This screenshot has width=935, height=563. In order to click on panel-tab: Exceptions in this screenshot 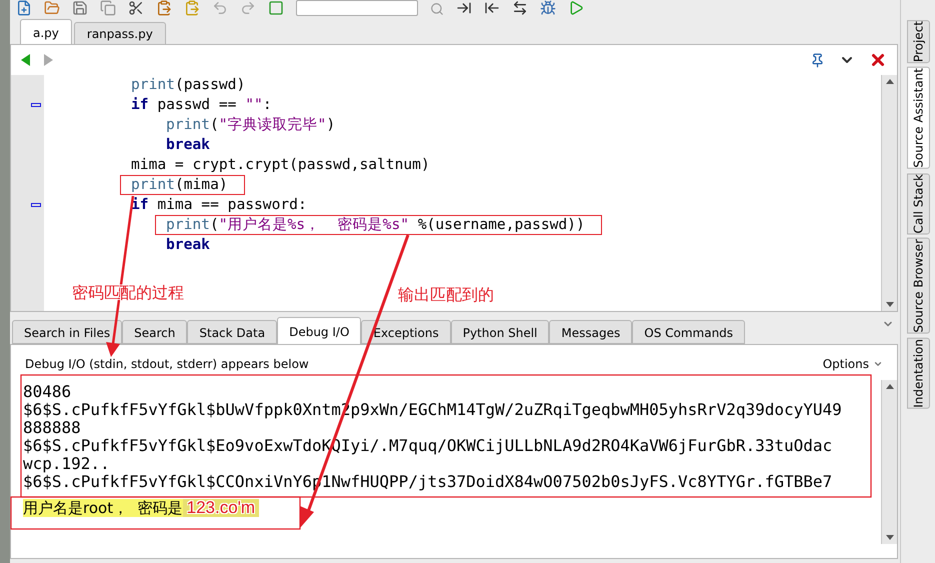, I will do `click(406, 332)`.